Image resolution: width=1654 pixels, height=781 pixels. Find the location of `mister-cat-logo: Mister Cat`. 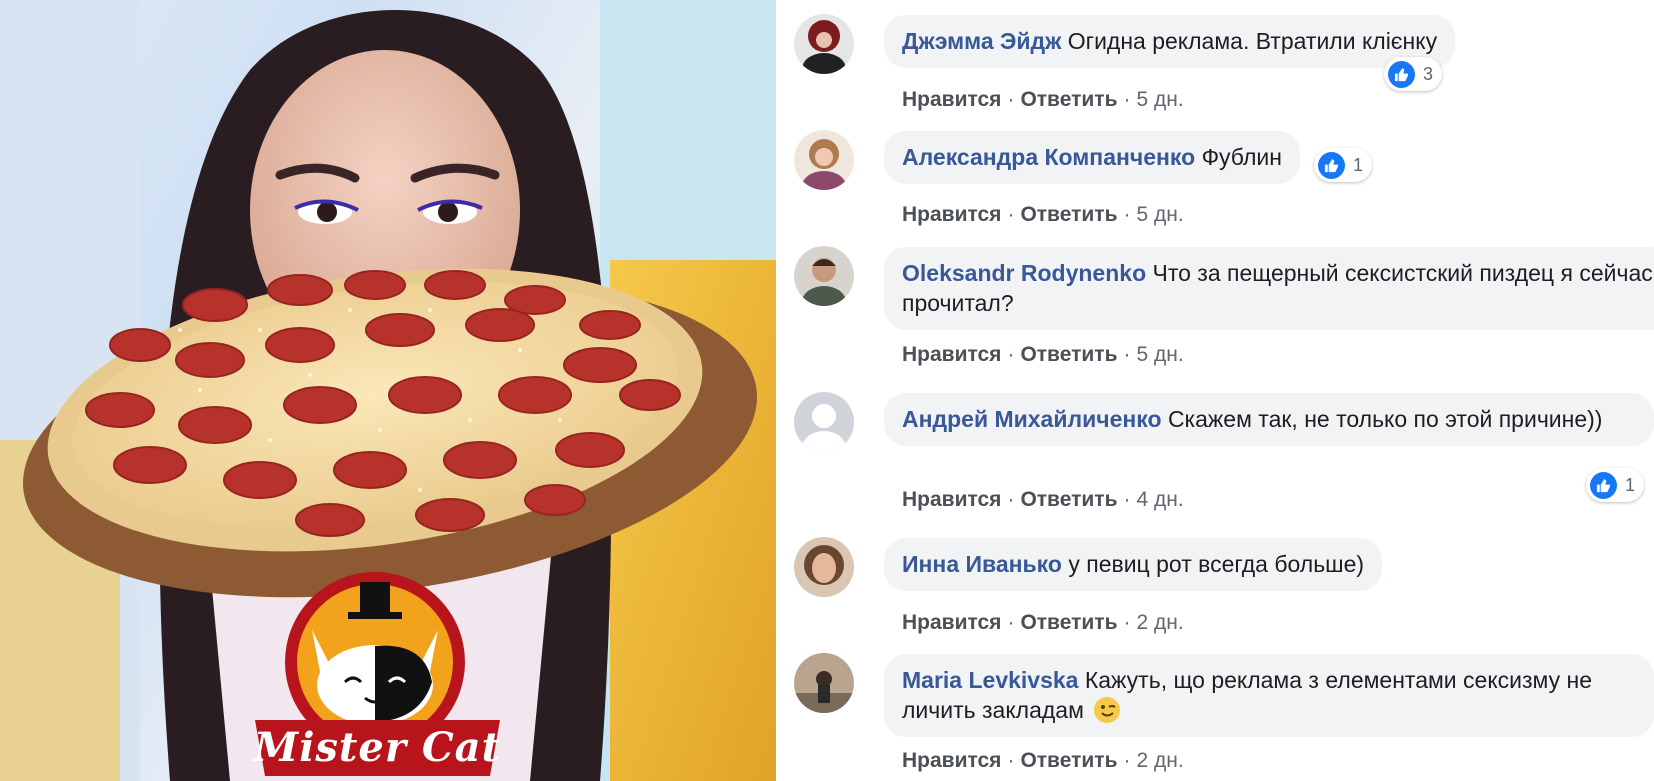

mister-cat-logo: Mister Cat is located at coordinates (377, 675).